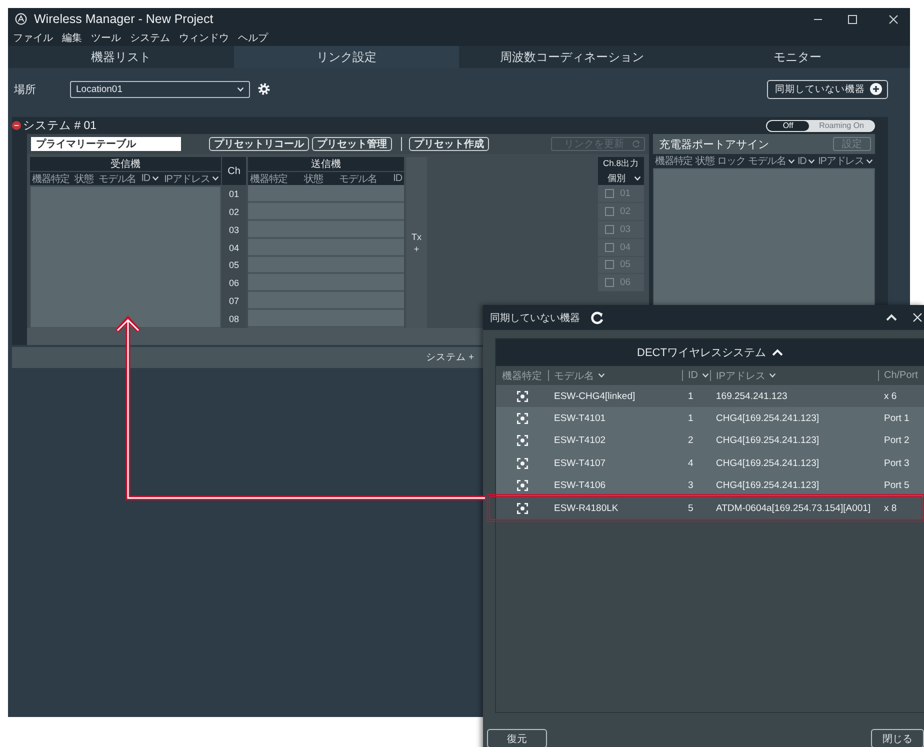 The image size is (924, 747). I want to click on table-cell-text: ESW-T4102, so click(580, 440).